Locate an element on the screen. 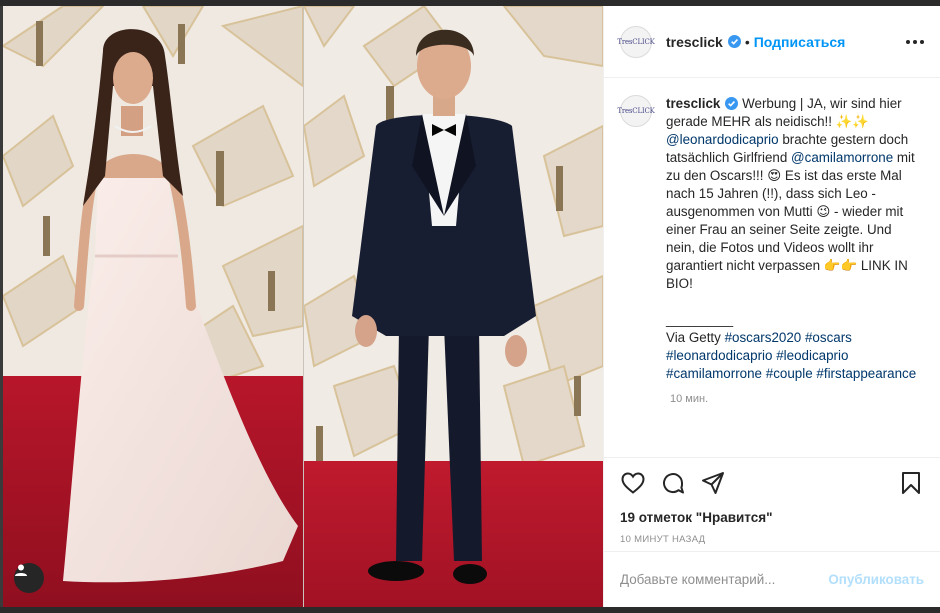 The height and width of the screenshot is (613, 940). comment-button is located at coordinates (673, 483).